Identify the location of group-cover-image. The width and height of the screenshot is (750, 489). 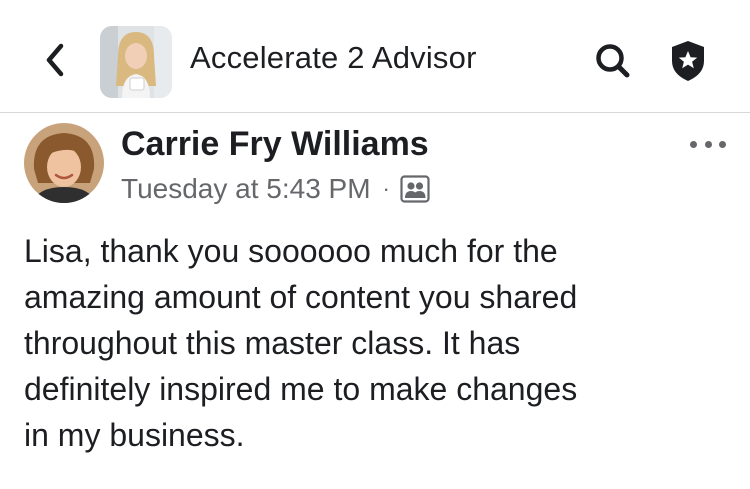
(136, 62).